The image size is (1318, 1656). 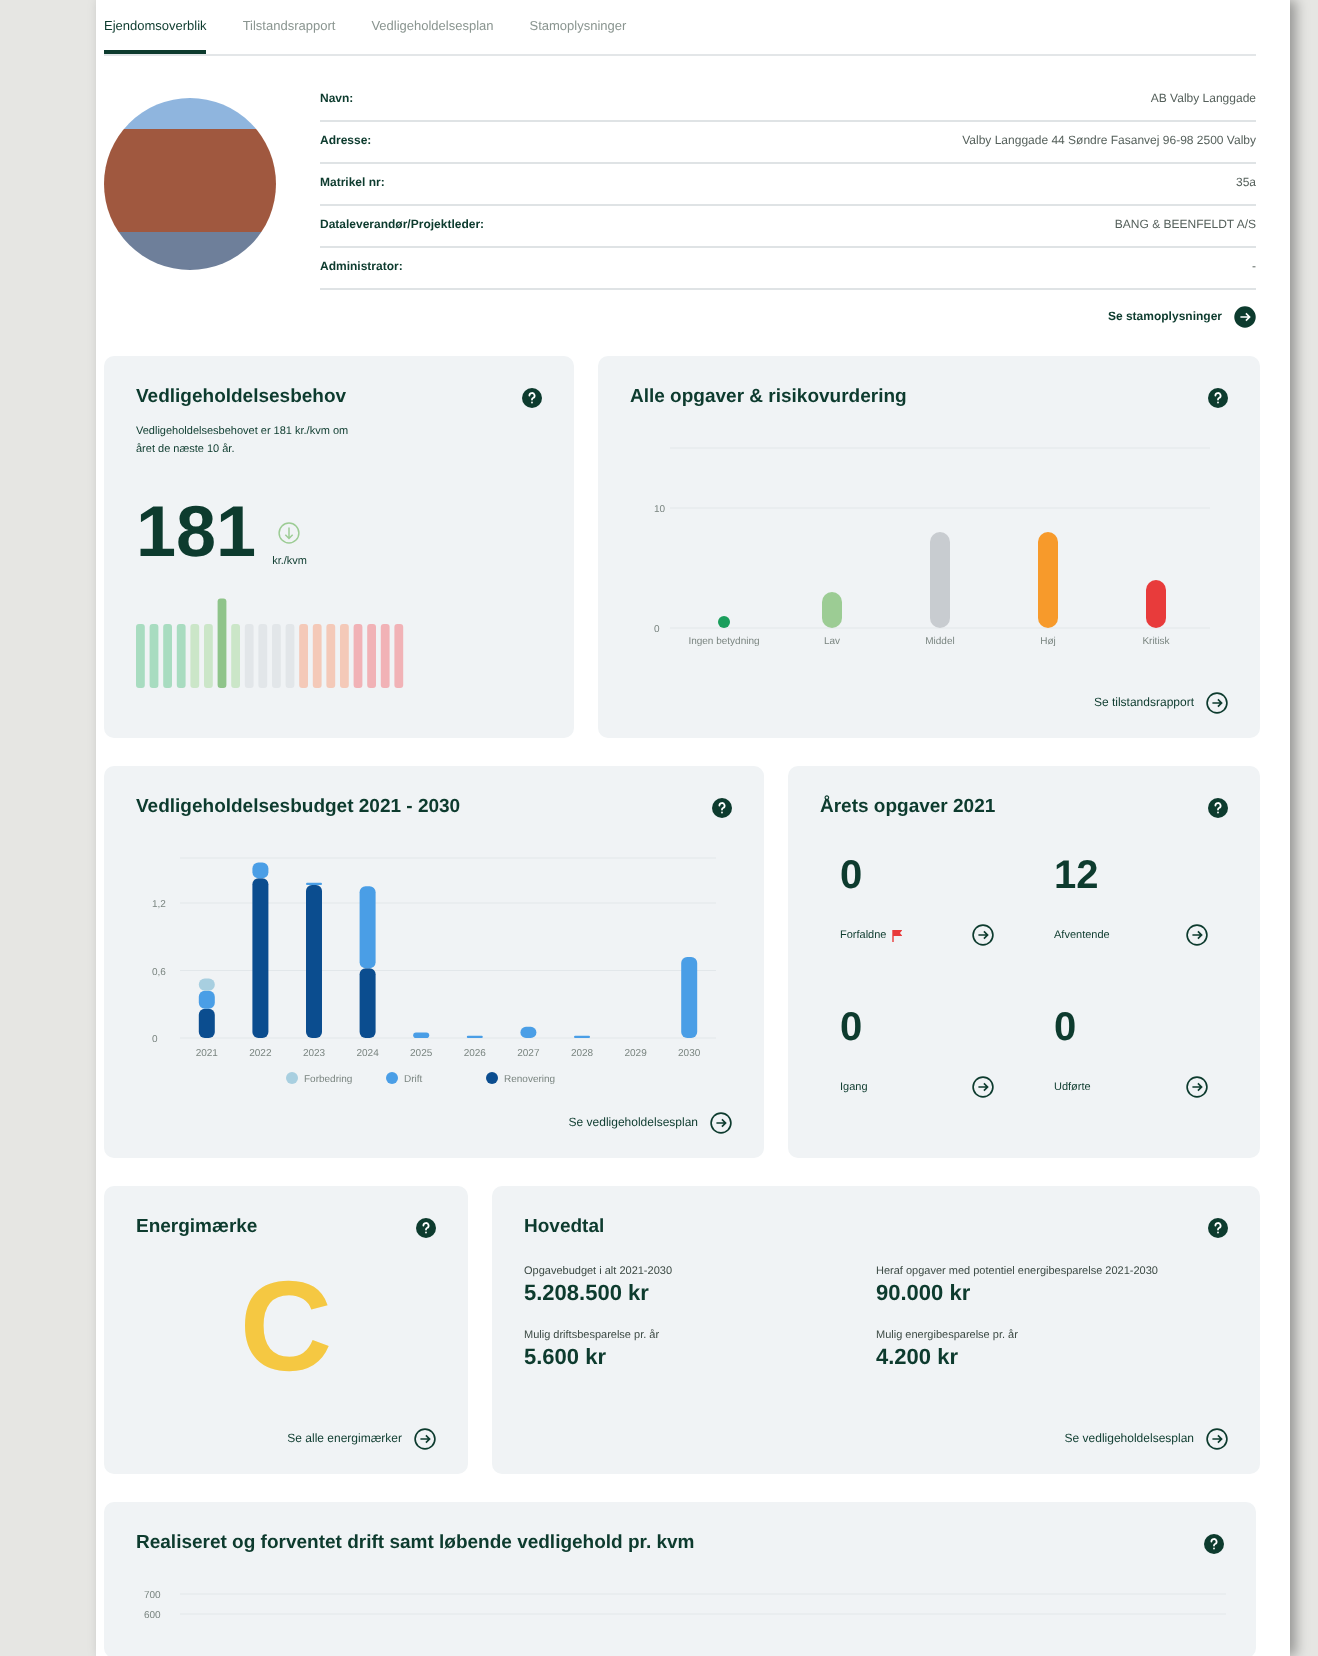 I want to click on arrow-down-icon, so click(x=289, y=532).